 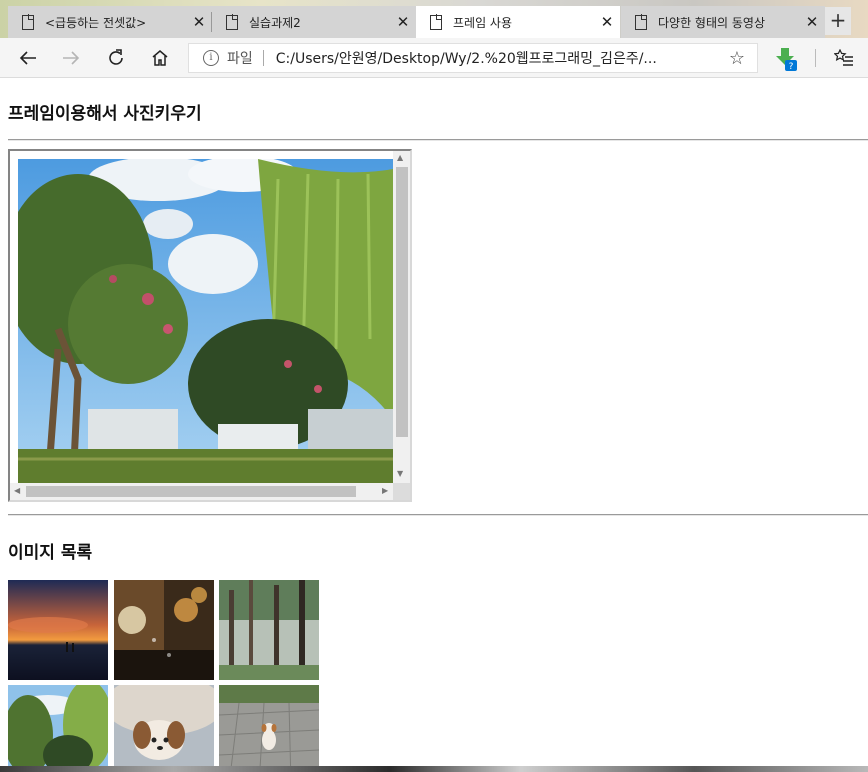 What do you see at coordinates (240, 59) in the screenshot?
I see `address-scheme: 파일` at bounding box center [240, 59].